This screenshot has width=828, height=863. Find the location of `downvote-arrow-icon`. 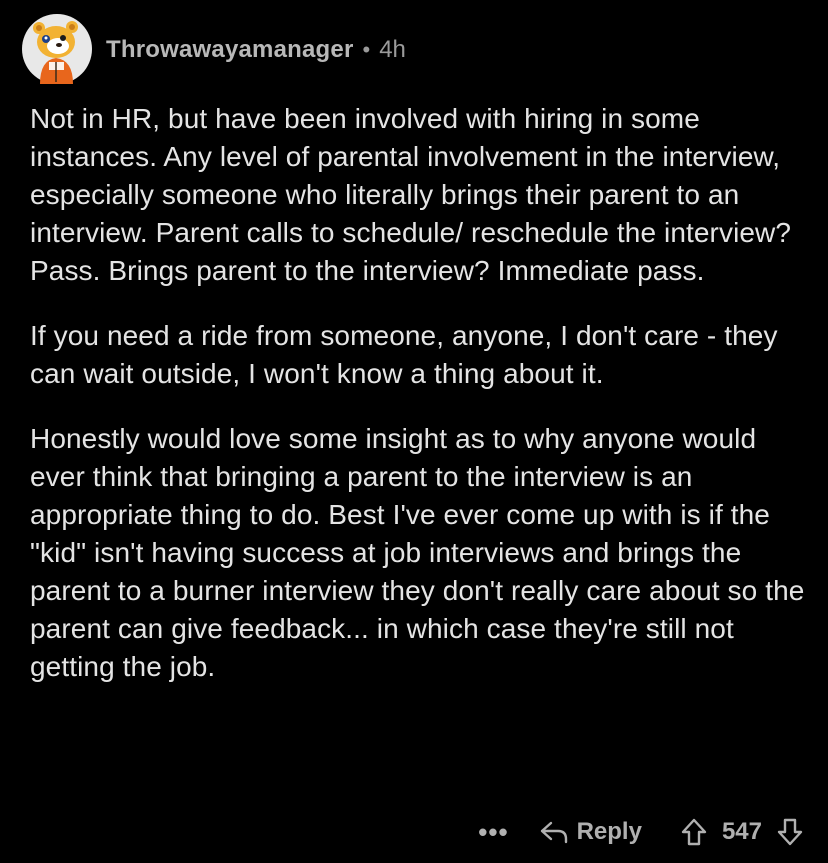

downvote-arrow-icon is located at coordinates (790, 832).